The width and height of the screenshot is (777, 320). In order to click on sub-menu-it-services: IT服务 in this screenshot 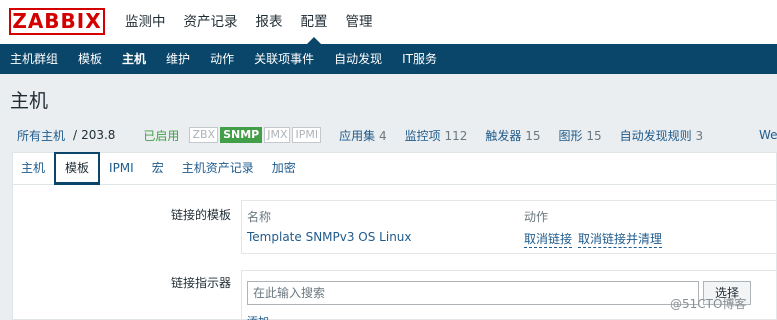, I will do `click(419, 59)`.